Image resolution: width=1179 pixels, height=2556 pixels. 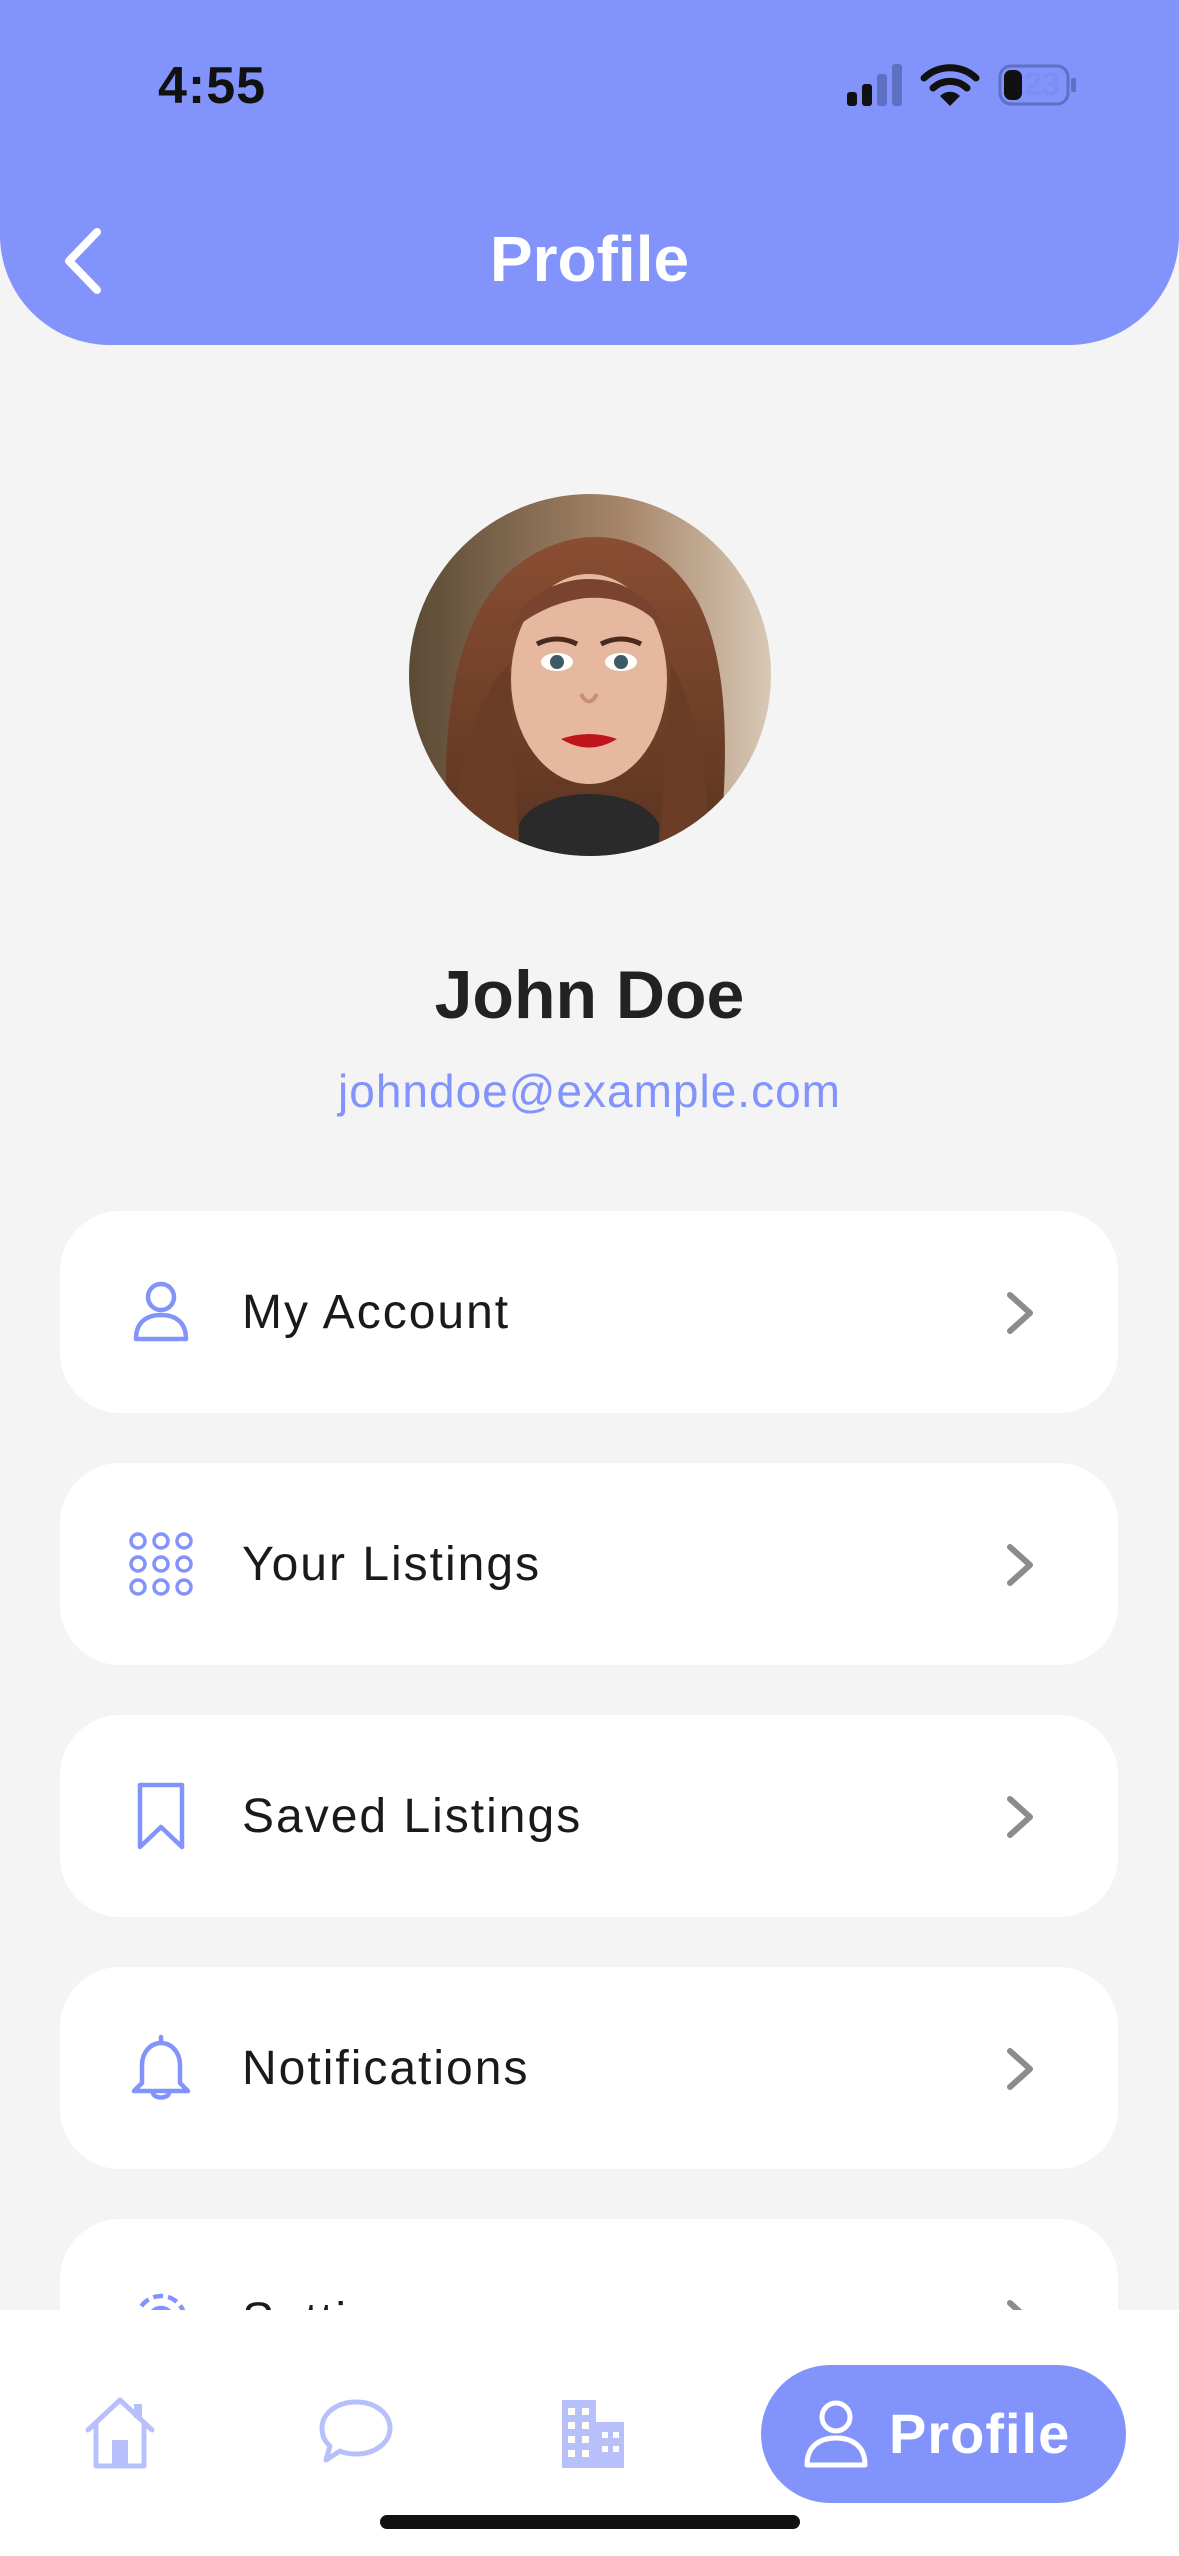 I want to click on menu-item-label: My Account, so click(x=376, y=1312).